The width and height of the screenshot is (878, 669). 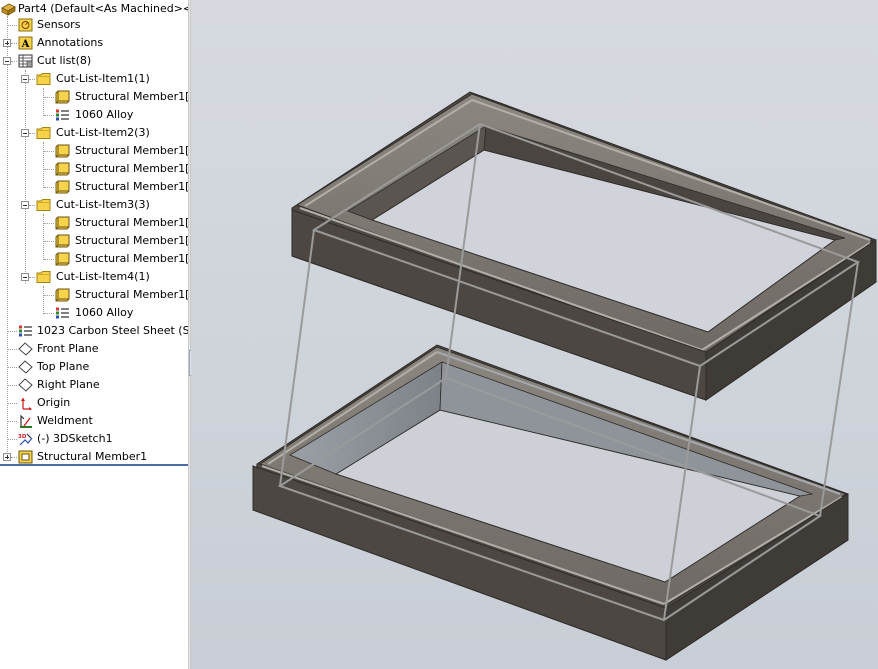 What do you see at coordinates (59, 24) in the screenshot?
I see `tree-item-label: Sensors` at bounding box center [59, 24].